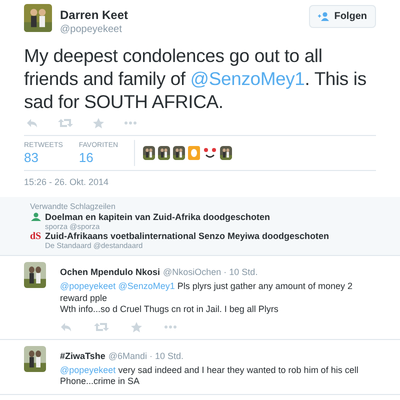  Describe the element at coordinates (210, 153) in the screenshot. I see `smiley-icon` at that location.